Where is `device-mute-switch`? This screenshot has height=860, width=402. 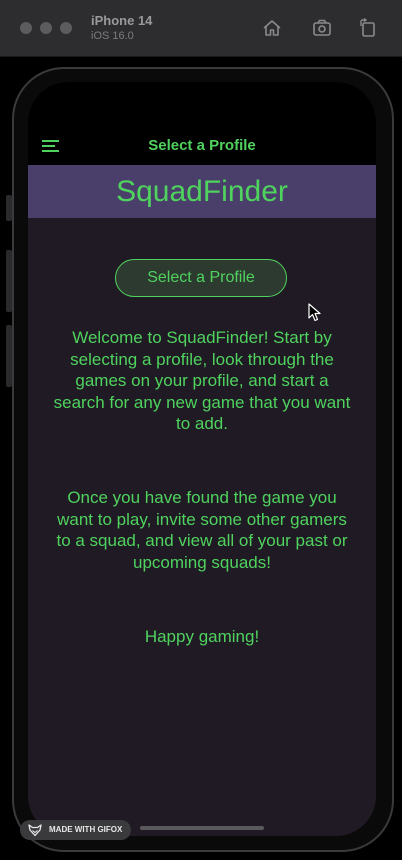
device-mute-switch is located at coordinates (9, 208).